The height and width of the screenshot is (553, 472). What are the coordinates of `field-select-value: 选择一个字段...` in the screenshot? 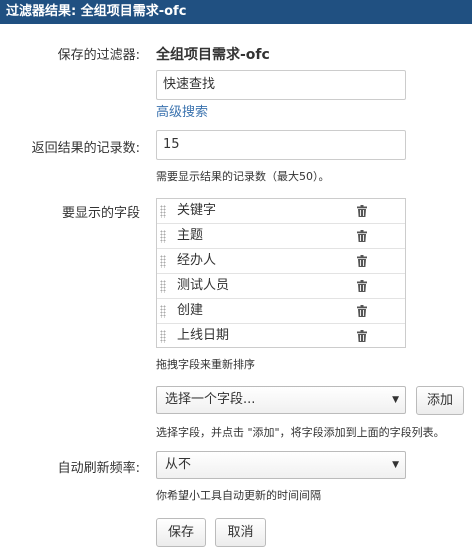 It's located at (210, 399).